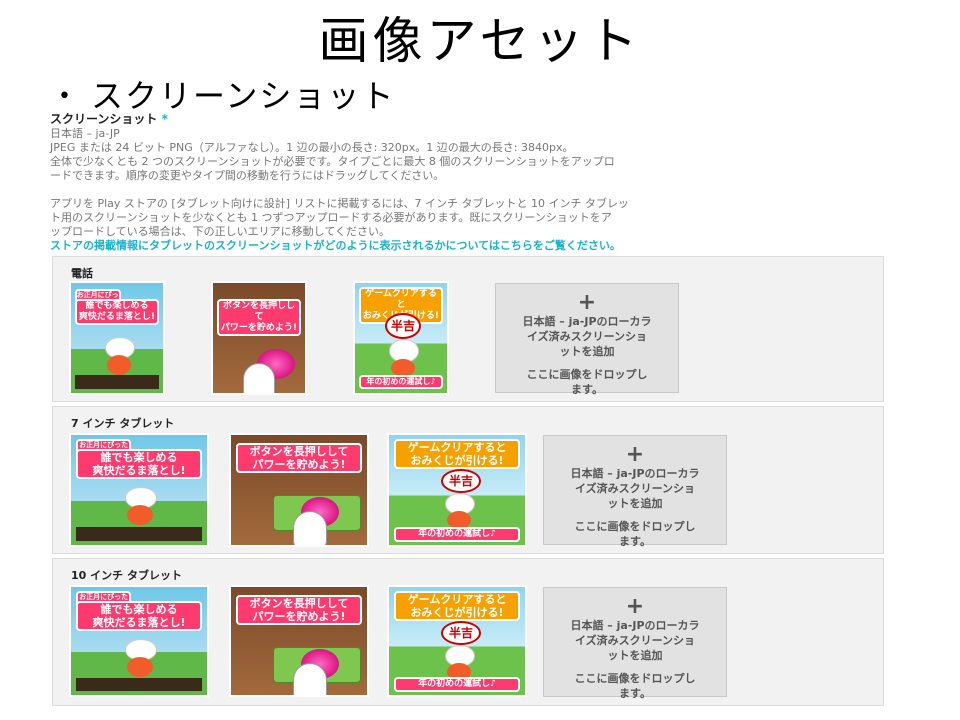 Image resolution: width=960 pixels, height=720 pixels. What do you see at coordinates (164, 119) in the screenshot?
I see `required-mark: *` at bounding box center [164, 119].